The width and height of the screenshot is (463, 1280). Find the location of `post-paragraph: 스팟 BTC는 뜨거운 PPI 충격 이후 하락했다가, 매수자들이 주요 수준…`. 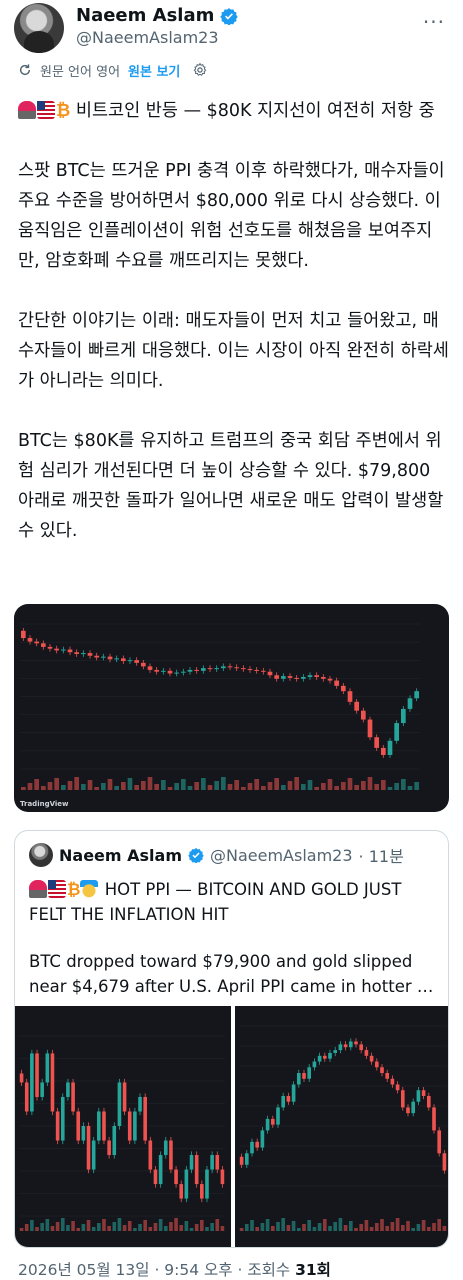

post-paragraph: 스팟 BTC는 뜨거운 PPI 충격 이후 하락했다가, 매수자들이 주요 수준… is located at coordinates (231, 216).